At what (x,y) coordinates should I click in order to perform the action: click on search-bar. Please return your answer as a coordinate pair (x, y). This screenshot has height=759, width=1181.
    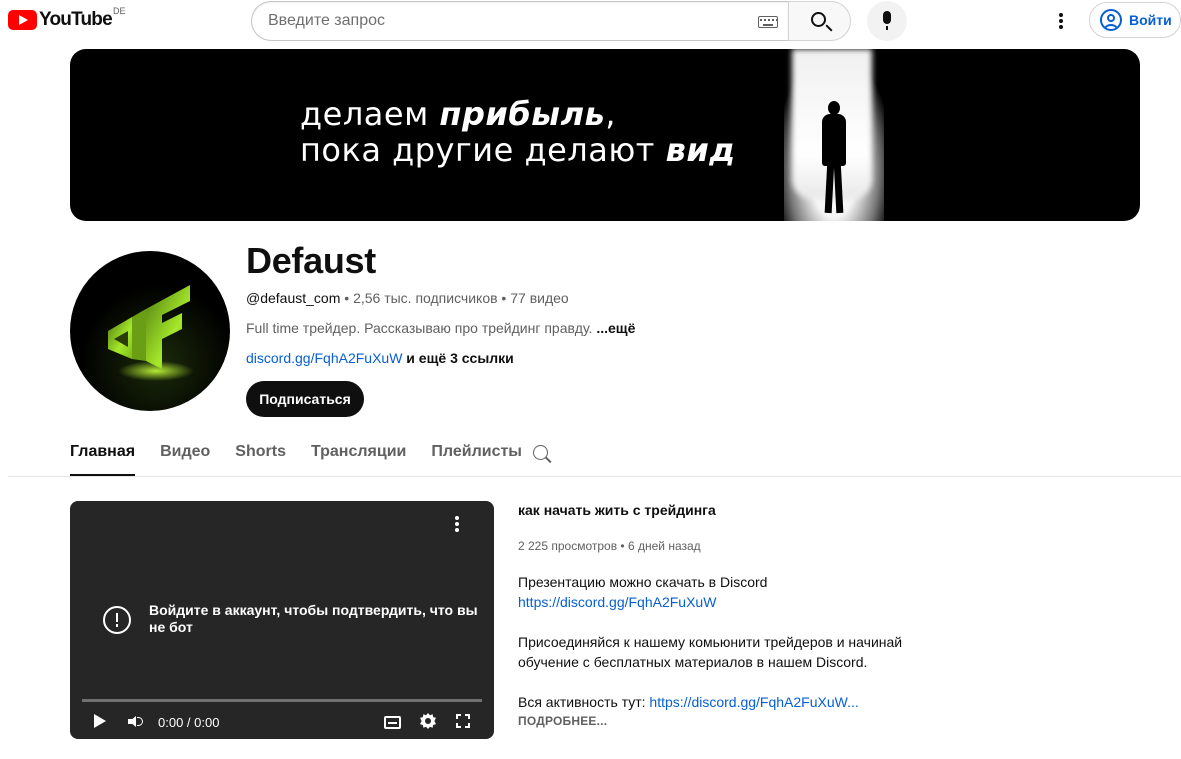
    Looking at the image, I should click on (551, 21).